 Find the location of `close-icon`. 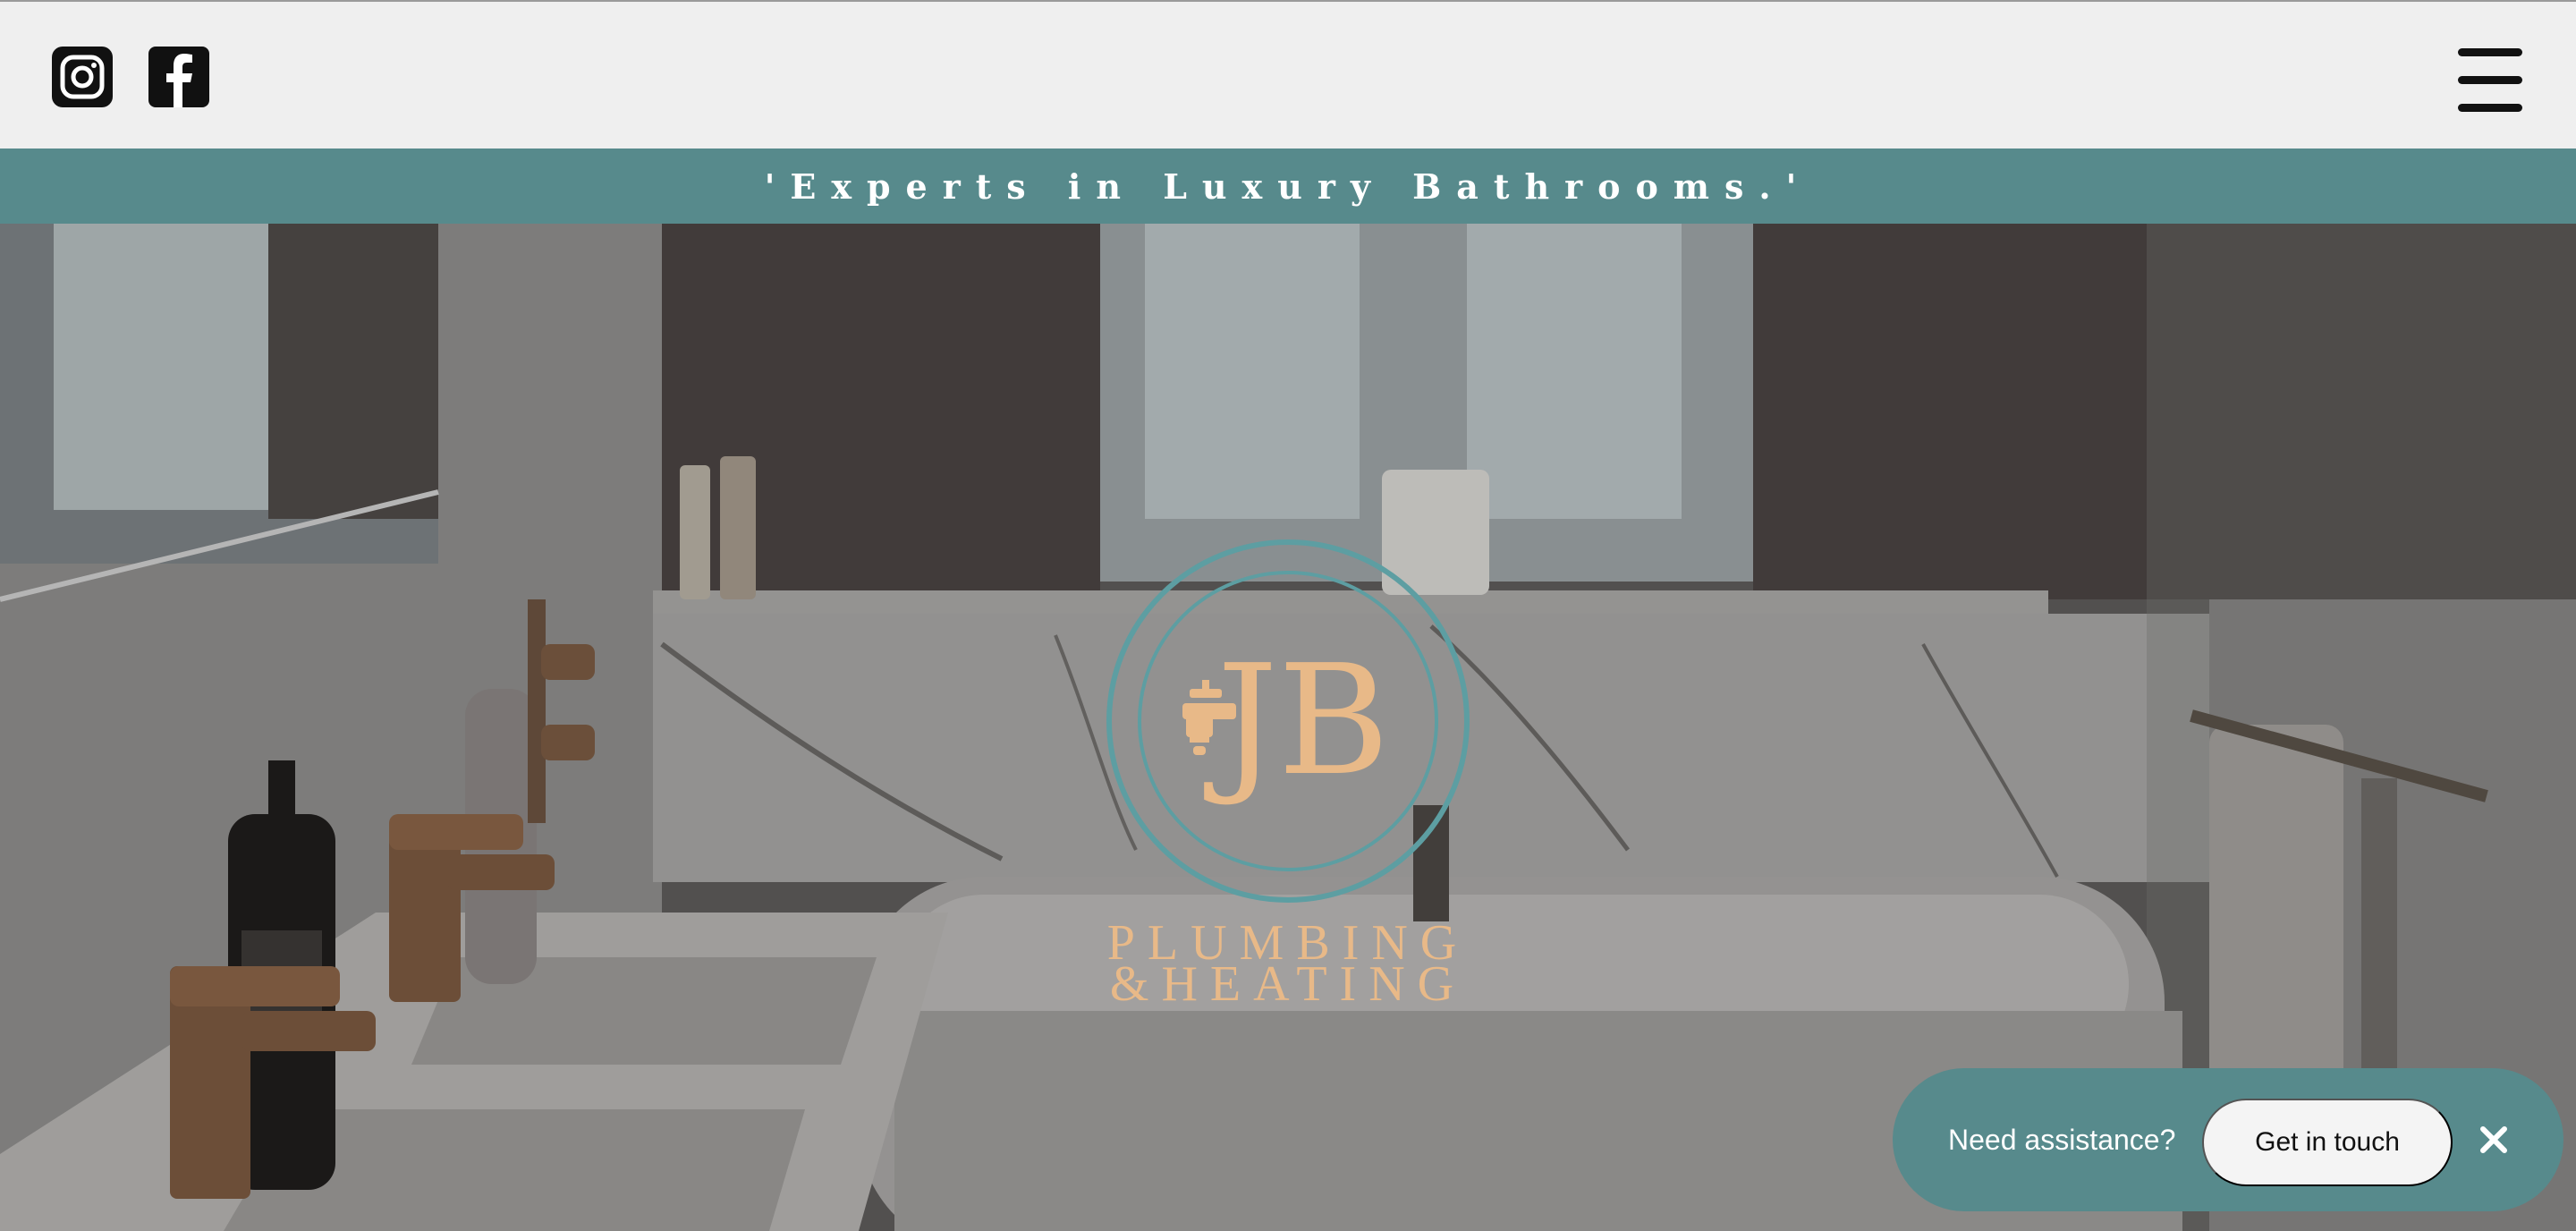

close-icon is located at coordinates (2494, 1140).